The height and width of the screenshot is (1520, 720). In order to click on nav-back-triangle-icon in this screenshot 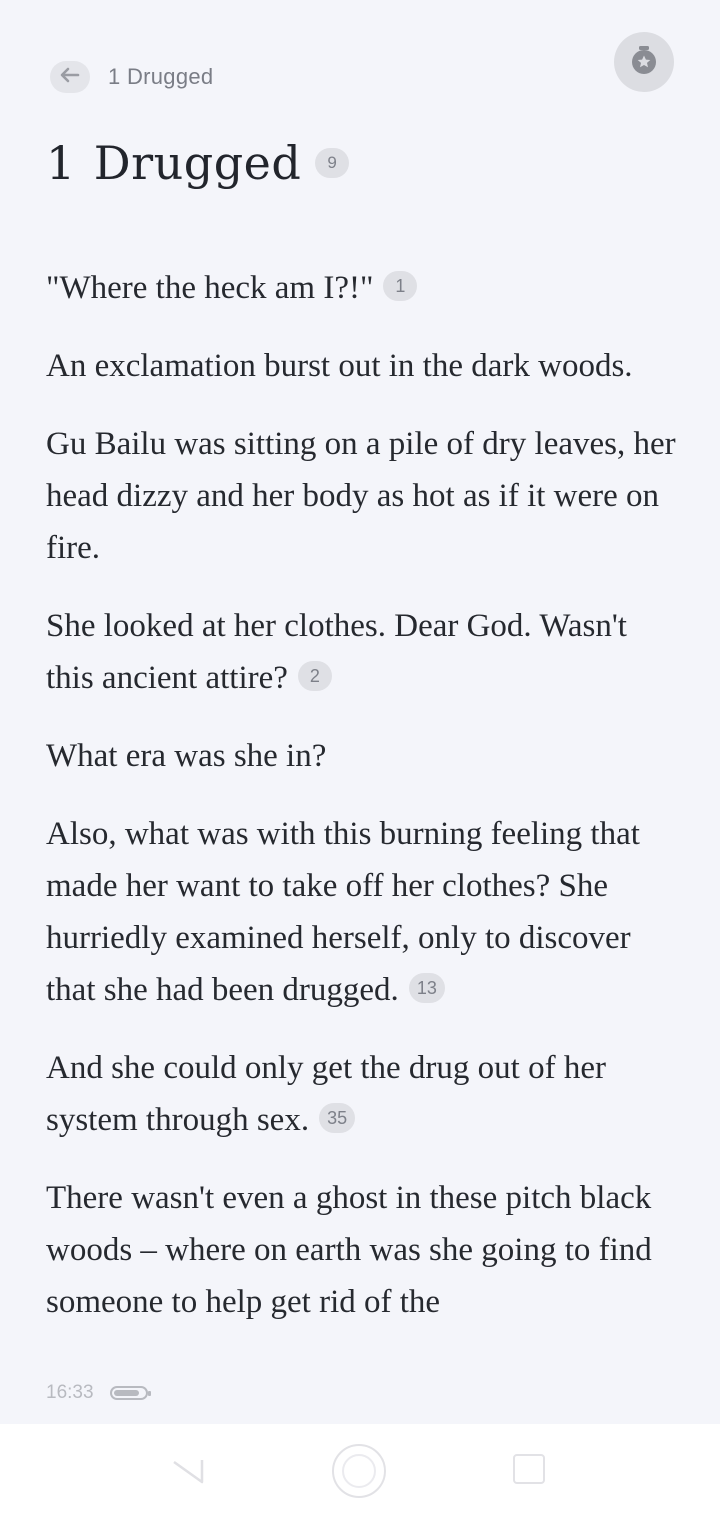, I will do `click(188, 1470)`.